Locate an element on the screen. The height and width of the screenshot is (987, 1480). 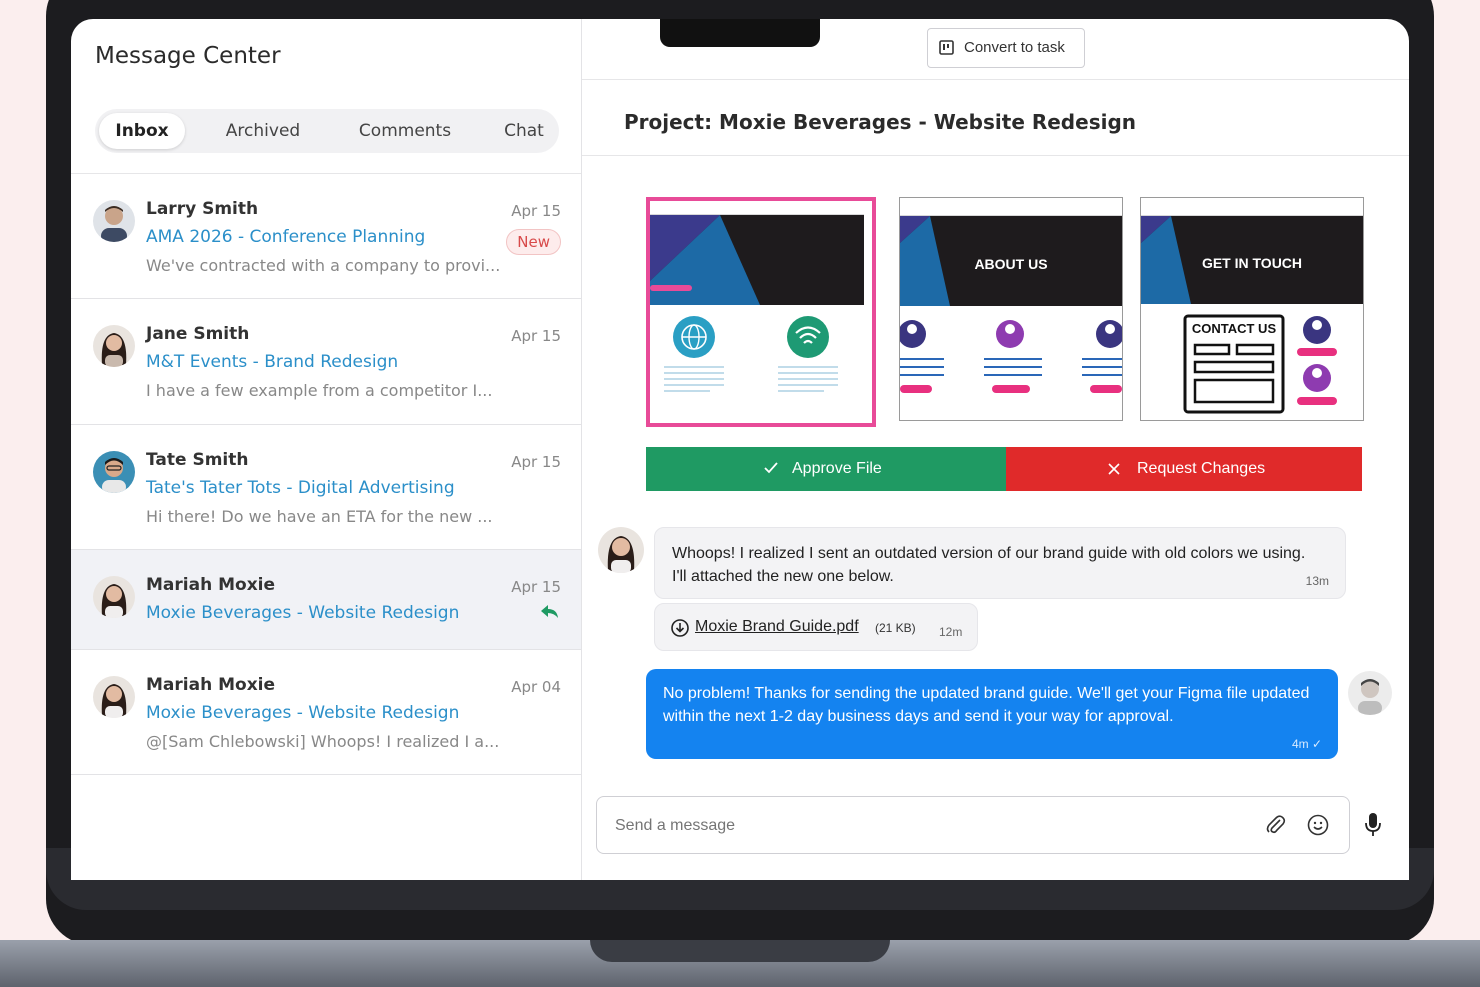
check-icon is located at coordinates (771, 470).